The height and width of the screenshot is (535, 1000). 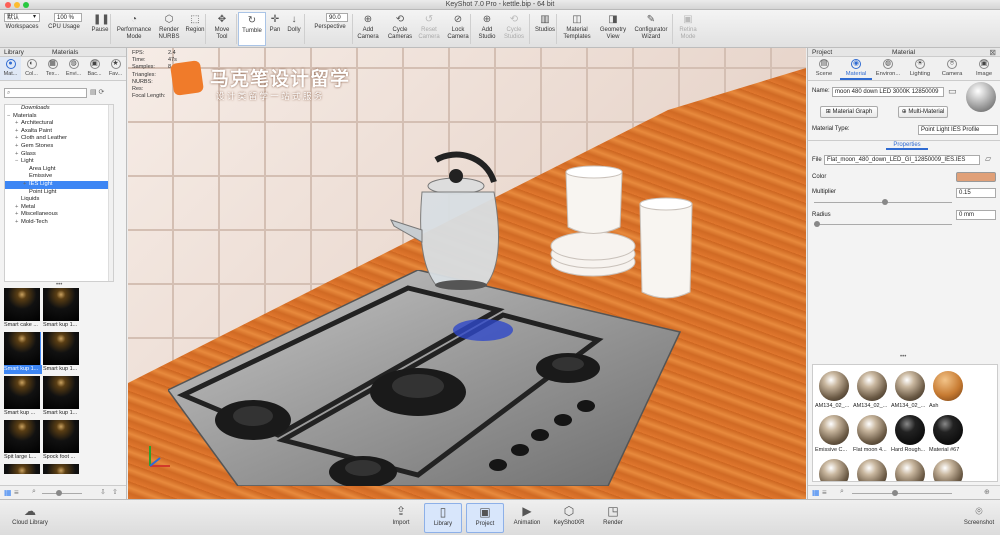 I want to click on tree-item: + Metal, so click(x=59, y=208).